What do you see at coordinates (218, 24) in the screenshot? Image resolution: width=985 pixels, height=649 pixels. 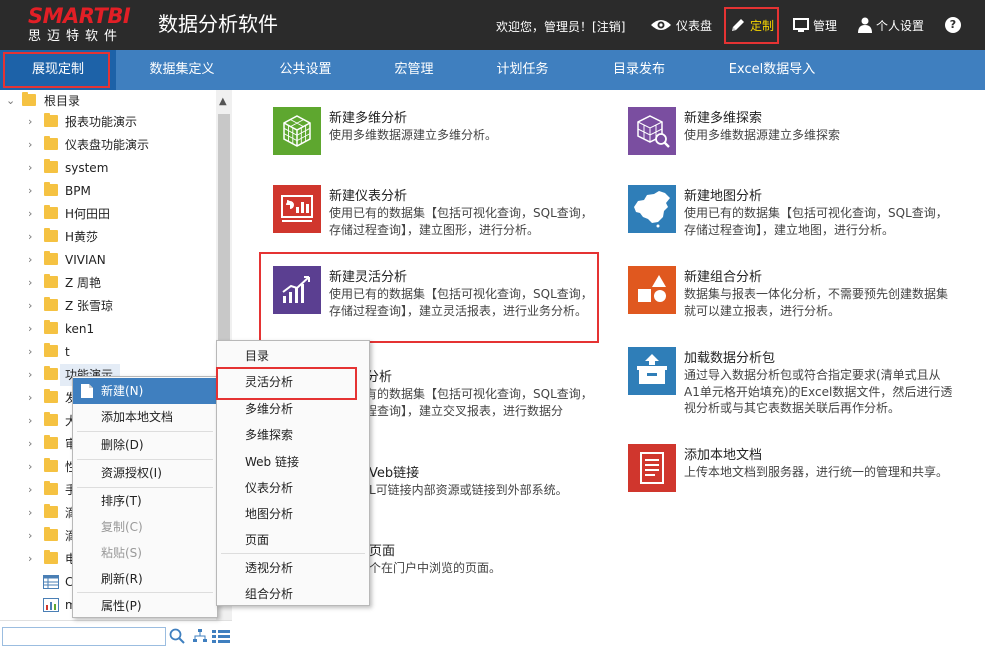 I see `app-title: 数据分析软件` at bounding box center [218, 24].